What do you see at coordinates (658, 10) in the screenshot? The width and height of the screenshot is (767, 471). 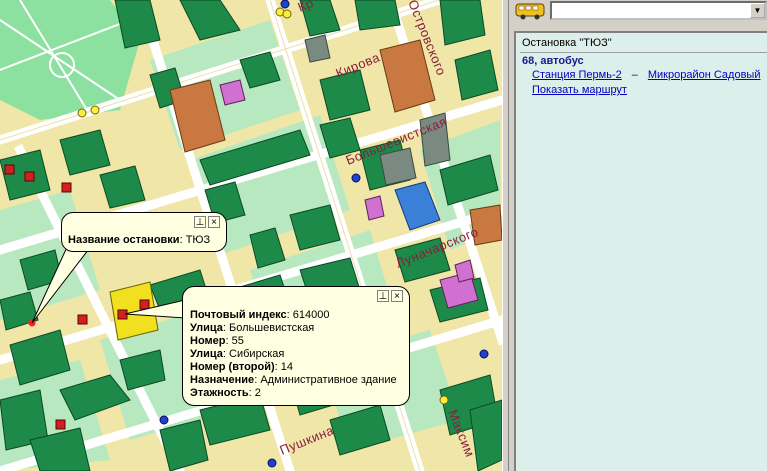 I see `route-combo: ▼` at bounding box center [658, 10].